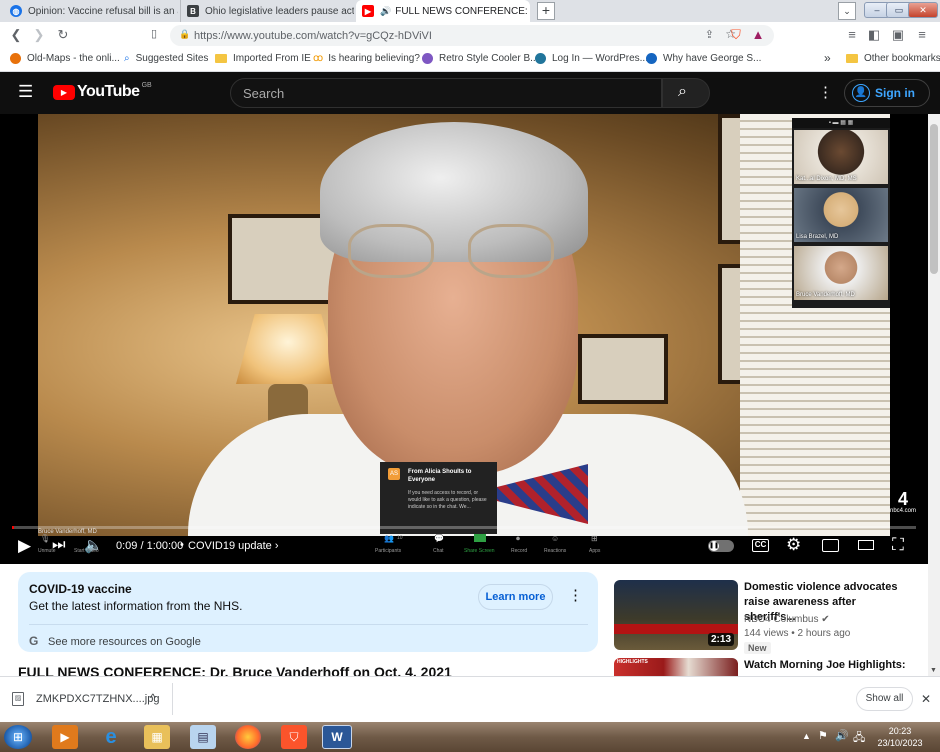 The height and width of the screenshot is (752, 940). Describe the element at coordinates (45, 538) in the screenshot. I see `mic-icon: 🎙` at that location.